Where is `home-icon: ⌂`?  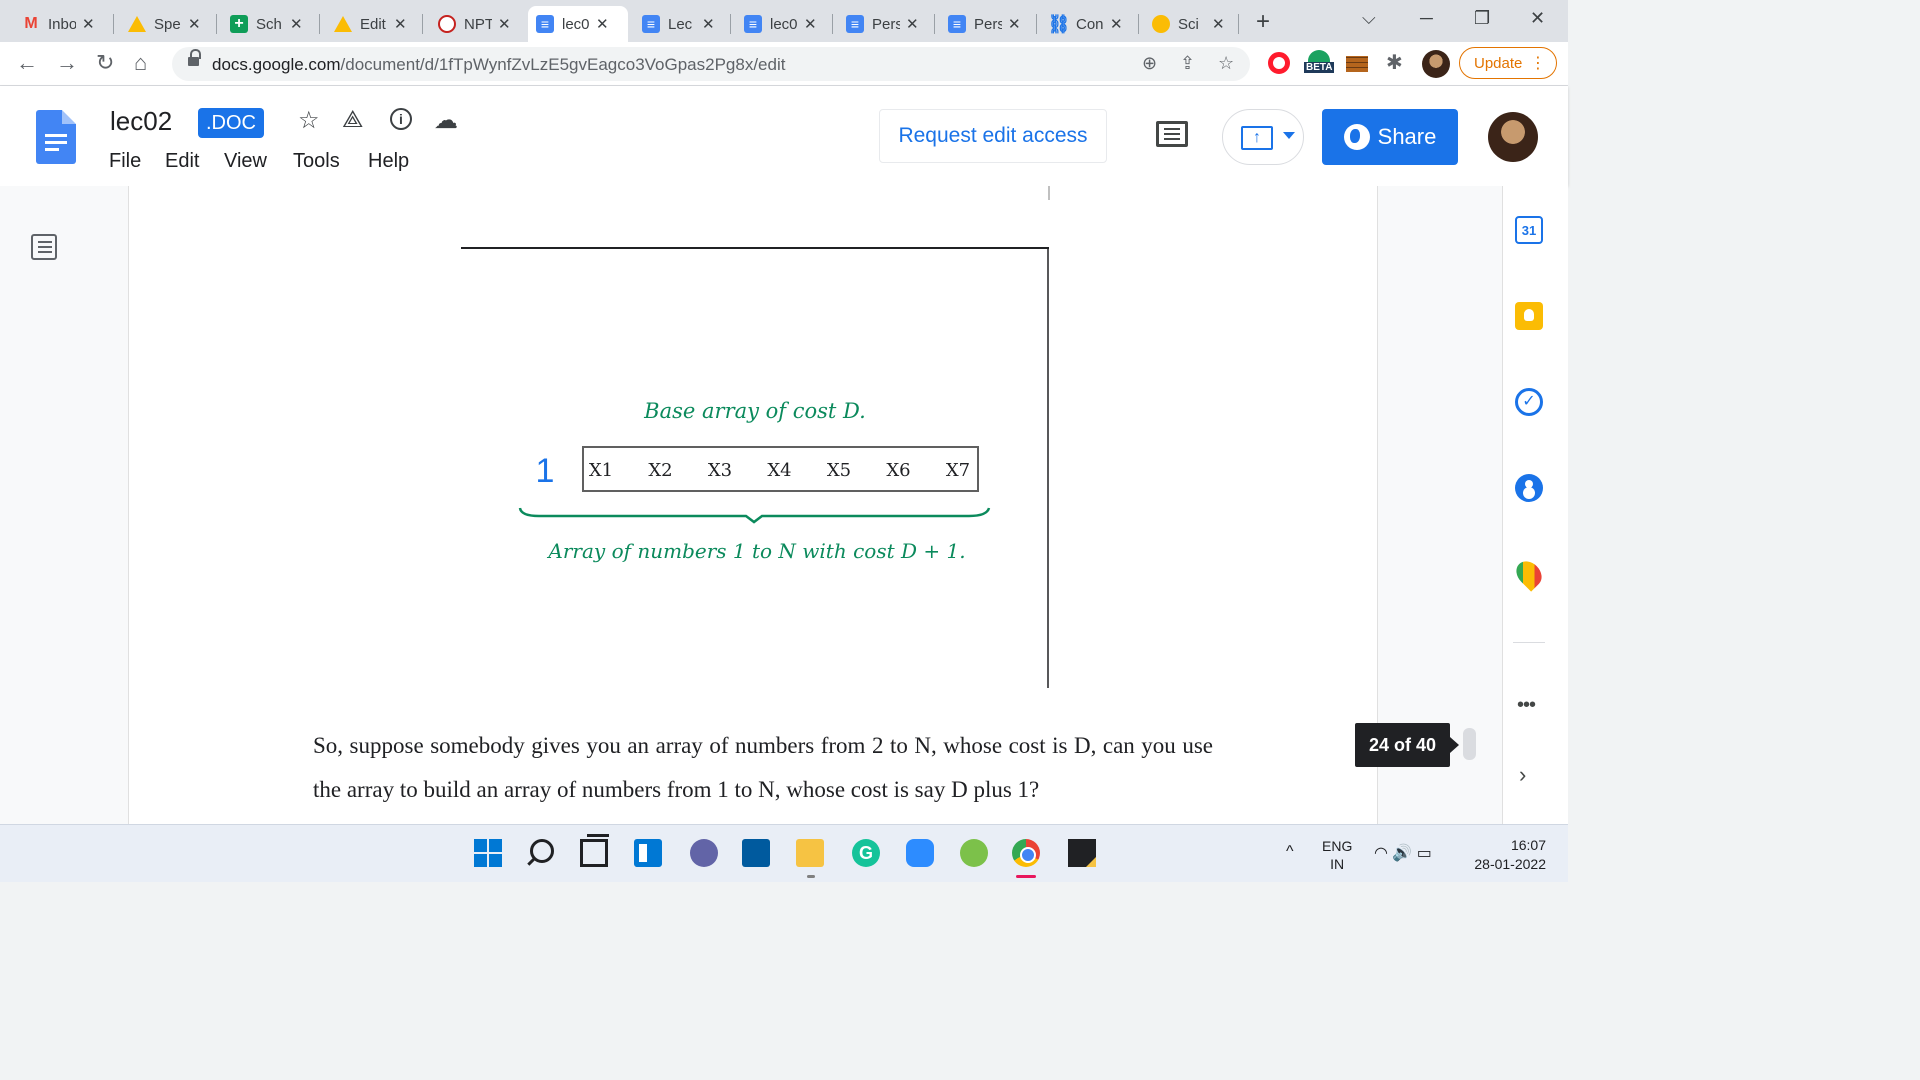 home-icon: ⌂ is located at coordinates (140, 63).